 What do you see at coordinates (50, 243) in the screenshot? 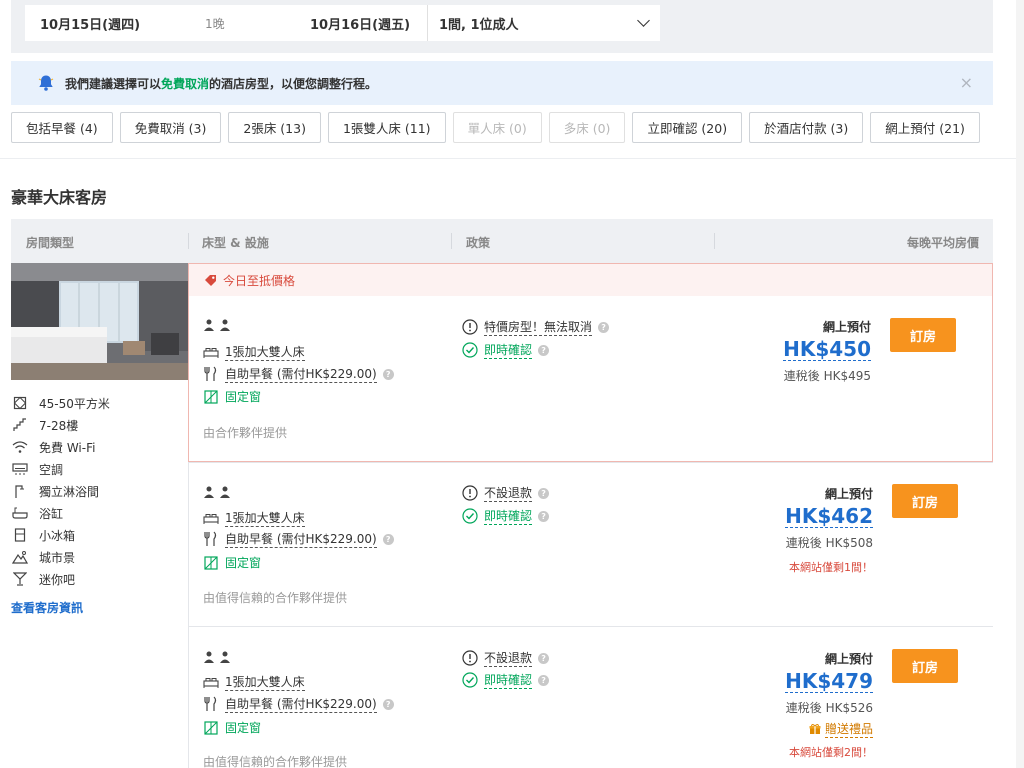
I see `col-room-type: 房間類型` at bounding box center [50, 243].